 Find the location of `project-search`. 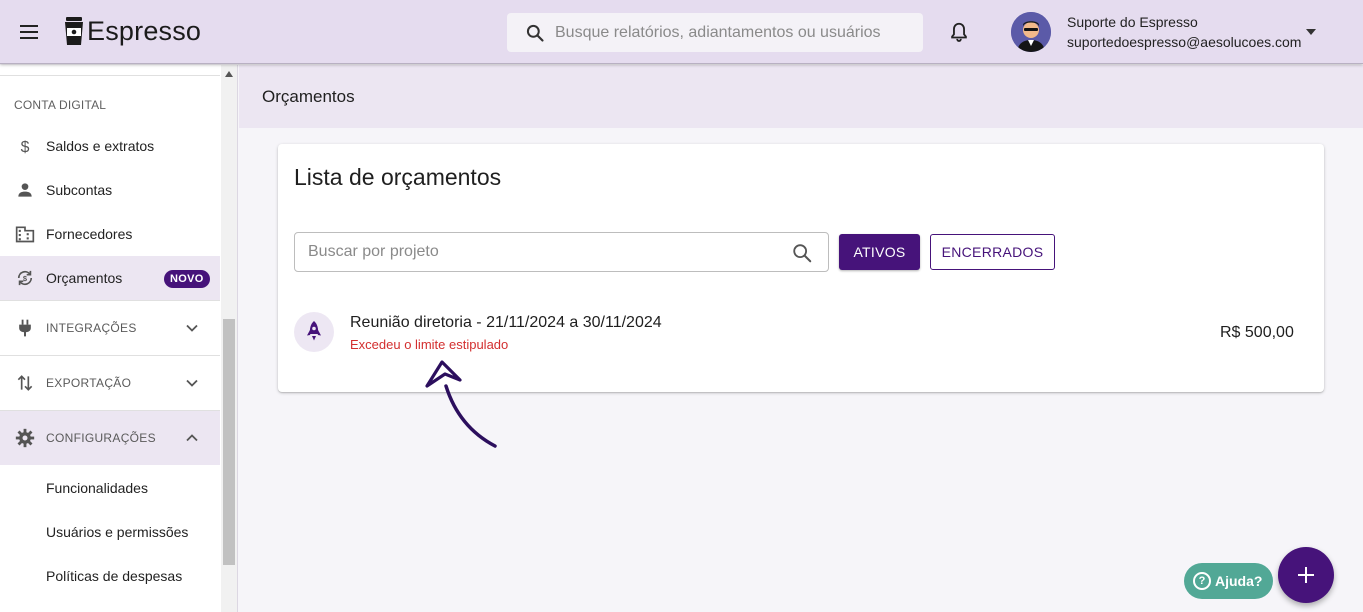

project-search is located at coordinates (561, 252).